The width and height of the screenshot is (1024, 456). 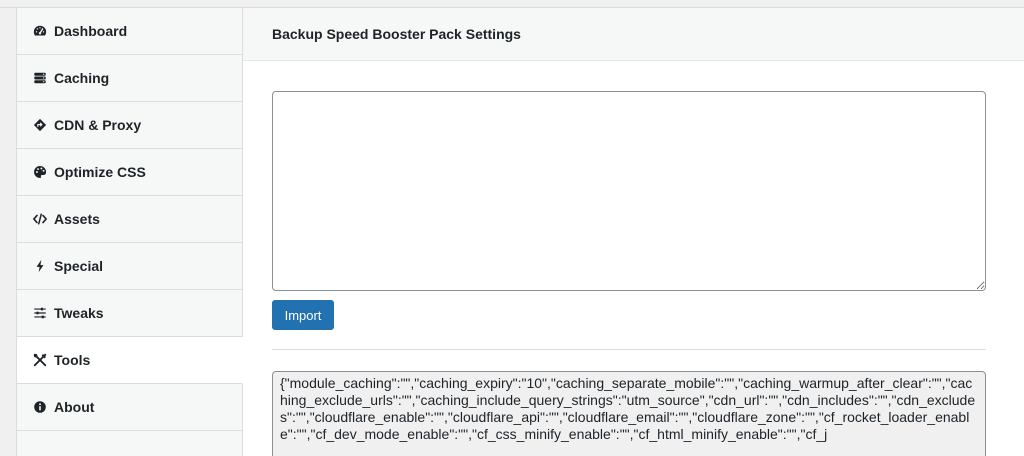 What do you see at coordinates (74, 407) in the screenshot?
I see `sidebar-item-label: About` at bounding box center [74, 407].